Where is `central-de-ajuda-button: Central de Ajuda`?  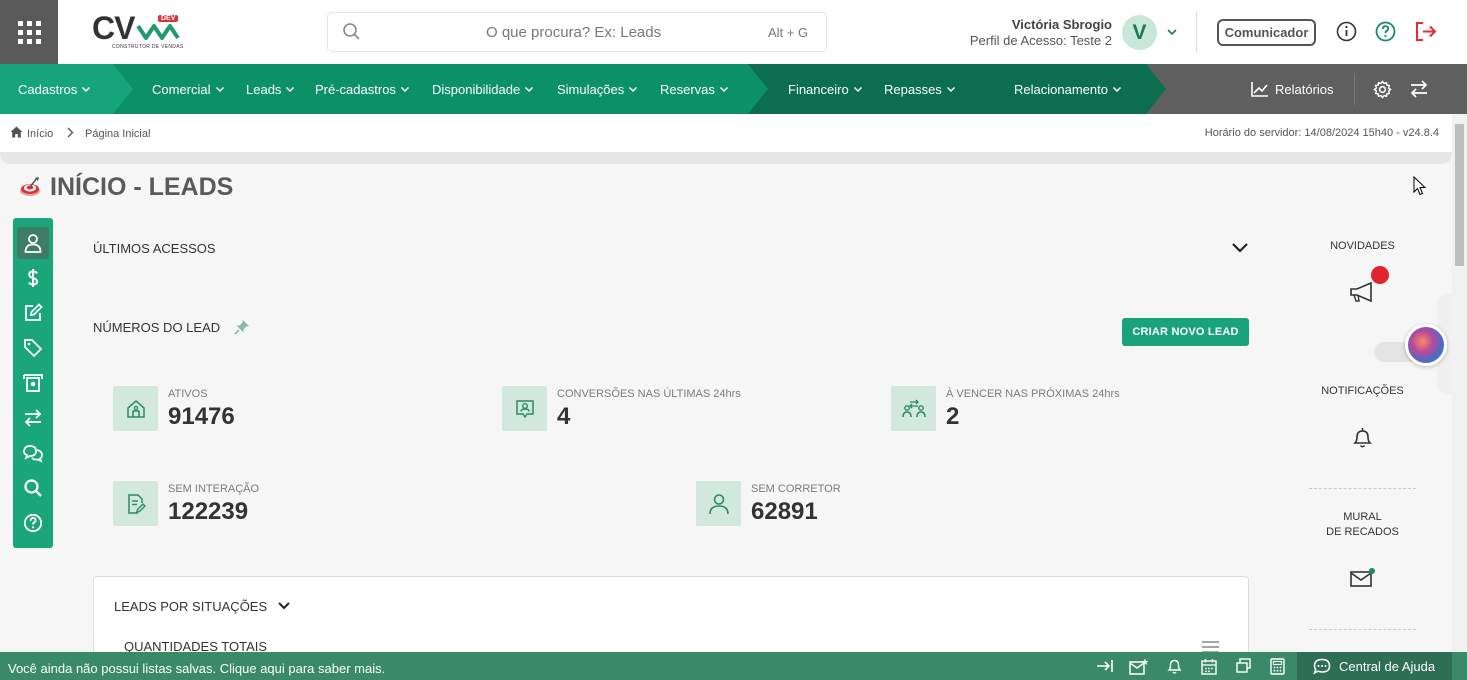
central-de-ajuda-button: Central de Ajuda is located at coordinates (1374, 666).